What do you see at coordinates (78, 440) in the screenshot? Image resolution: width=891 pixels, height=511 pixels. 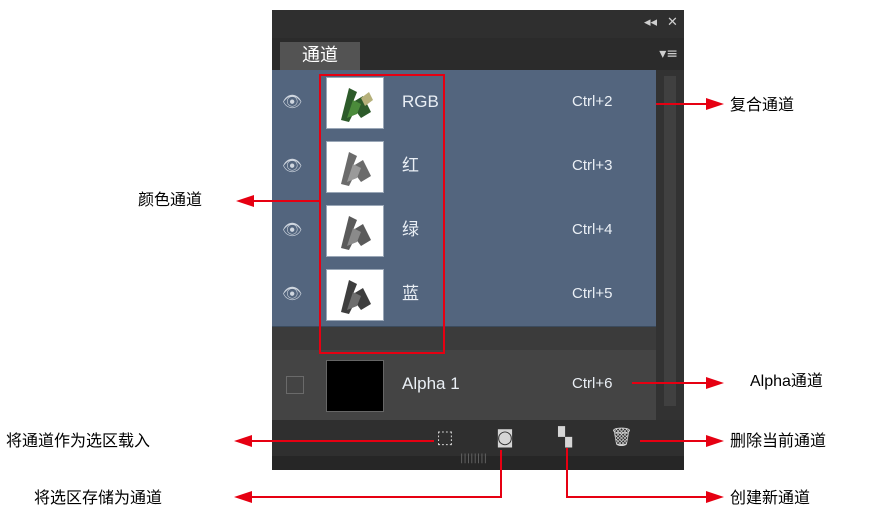 I see `label-load-as-selection: 将通道作为选区载入` at bounding box center [78, 440].